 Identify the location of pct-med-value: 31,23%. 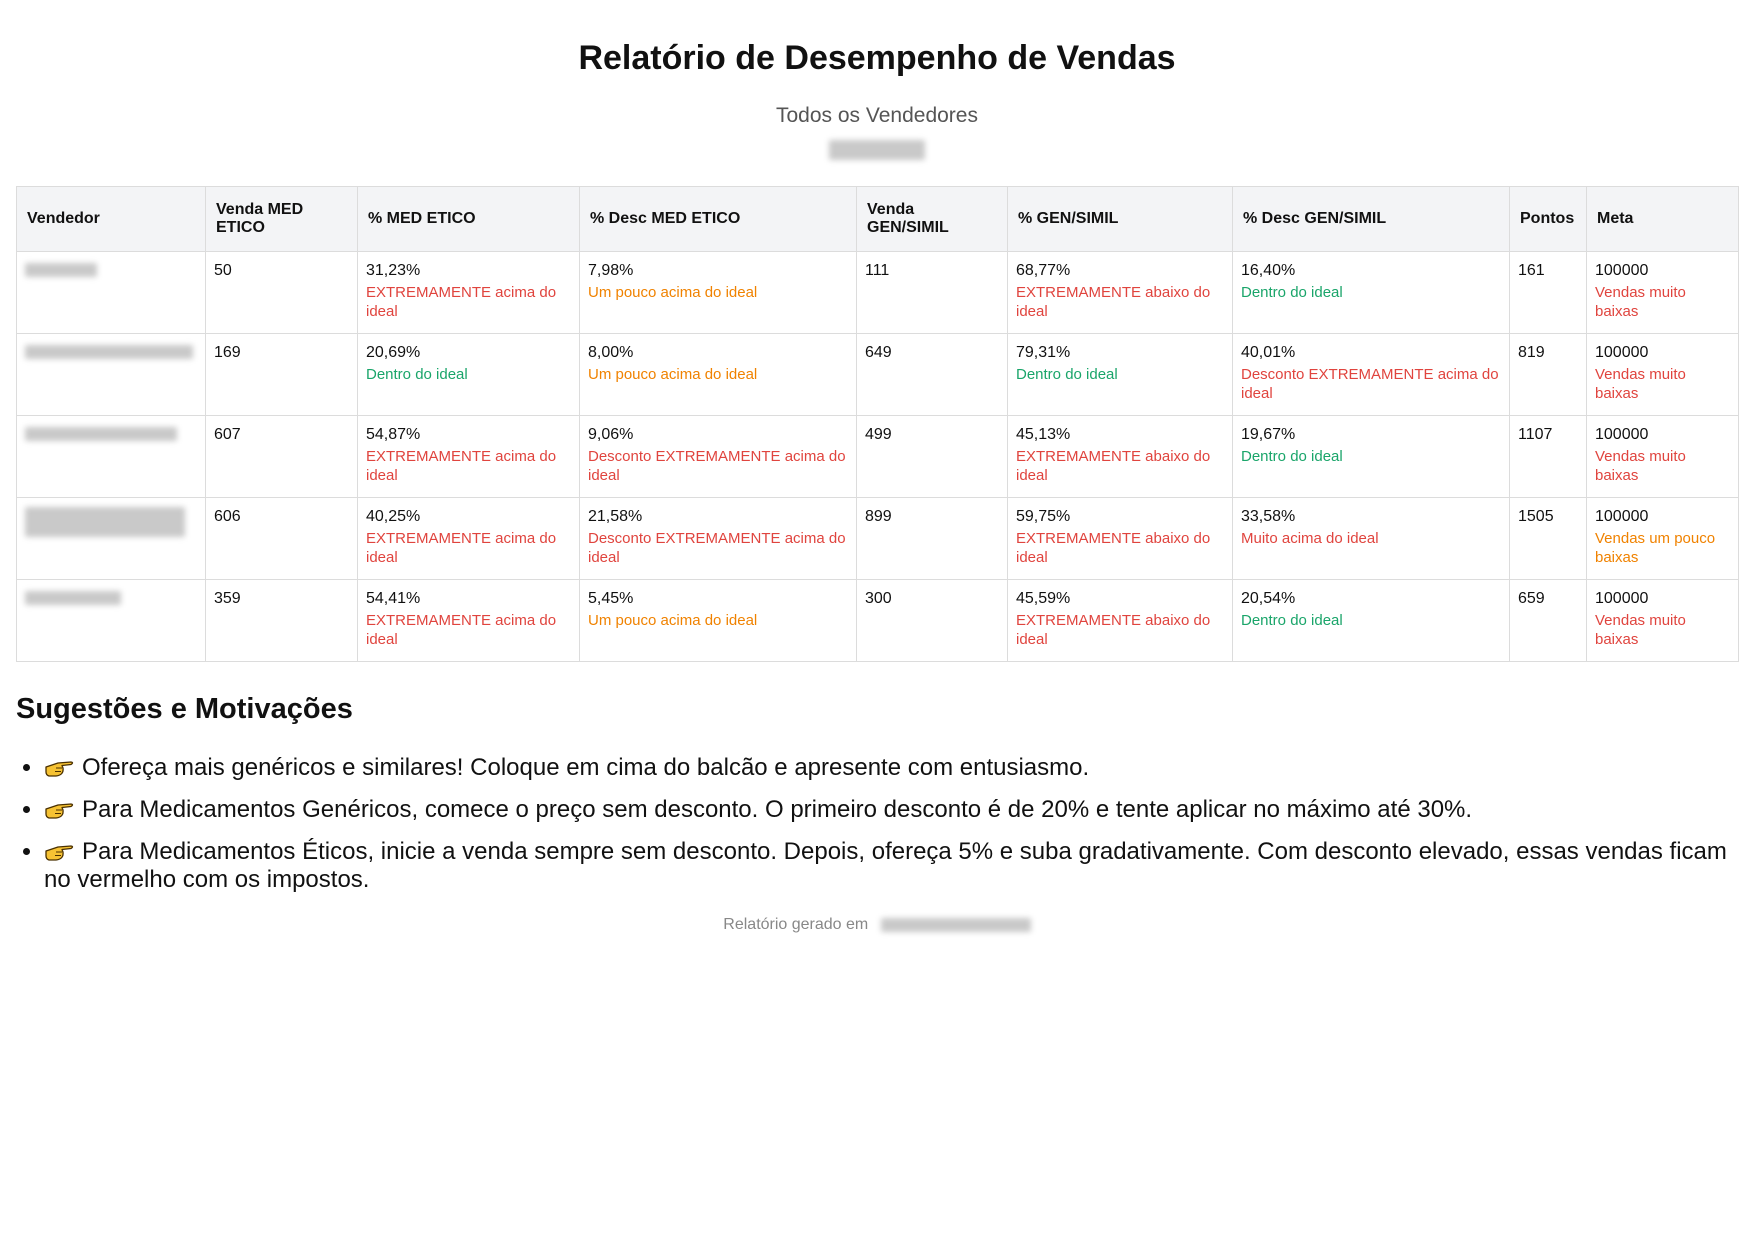
(393, 270).